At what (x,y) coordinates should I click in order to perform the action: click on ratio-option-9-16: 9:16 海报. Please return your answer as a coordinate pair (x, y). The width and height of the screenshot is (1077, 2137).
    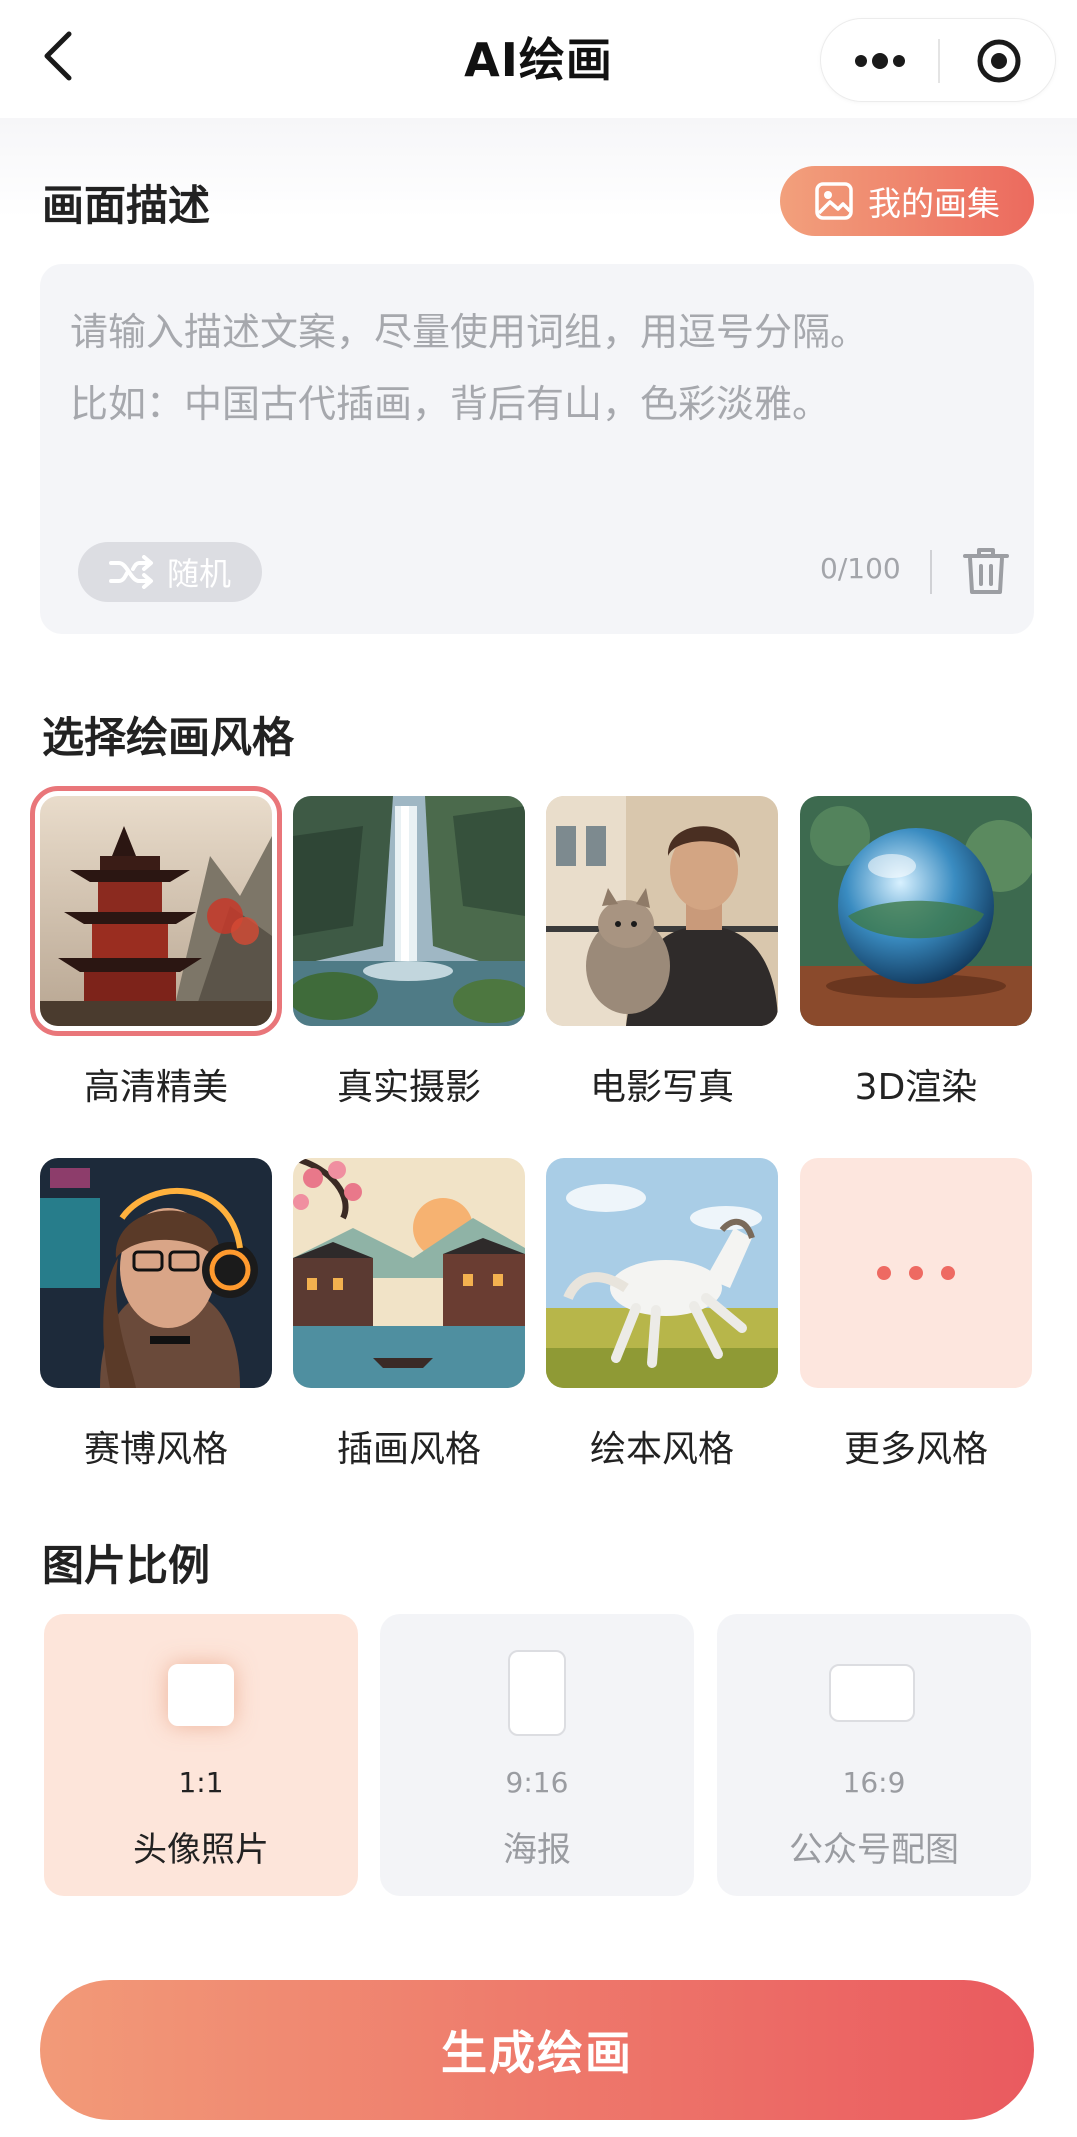
    Looking at the image, I should click on (537, 1755).